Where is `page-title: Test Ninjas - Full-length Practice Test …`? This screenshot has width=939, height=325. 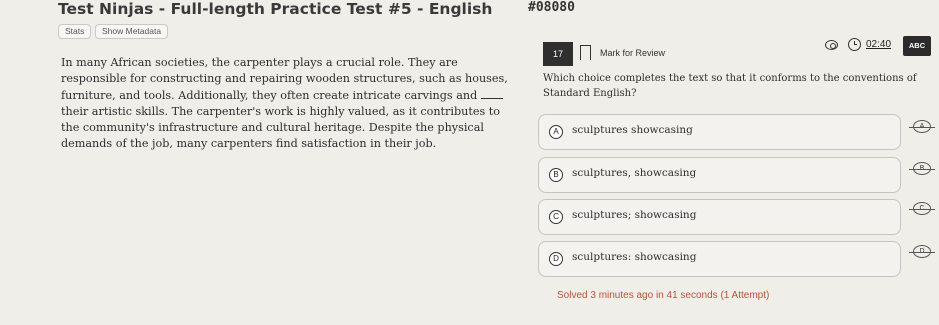 page-title: Test Ninjas - Full-length Practice Test … is located at coordinates (275, 9).